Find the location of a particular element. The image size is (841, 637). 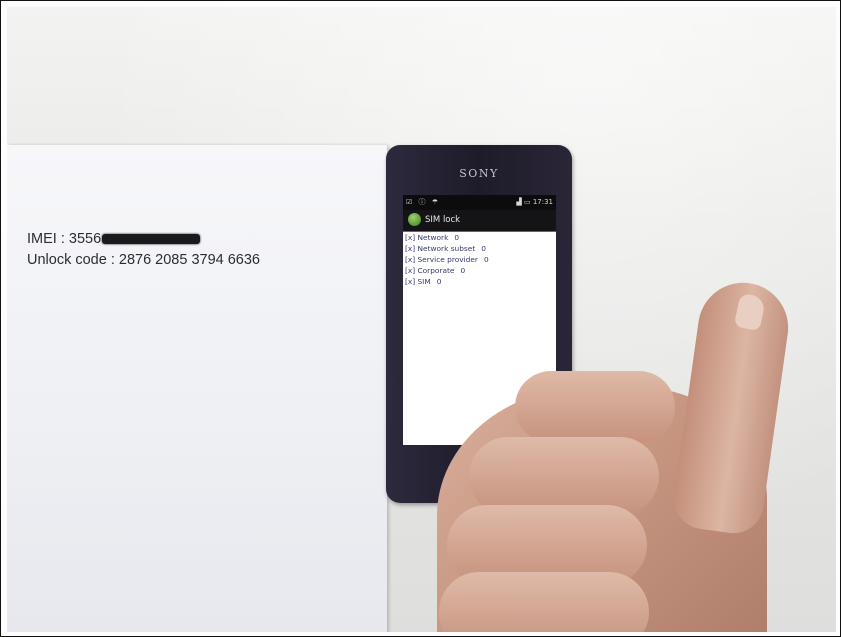

status-right: ▟ ▭ 17:31 is located at coordinates (534, 202).